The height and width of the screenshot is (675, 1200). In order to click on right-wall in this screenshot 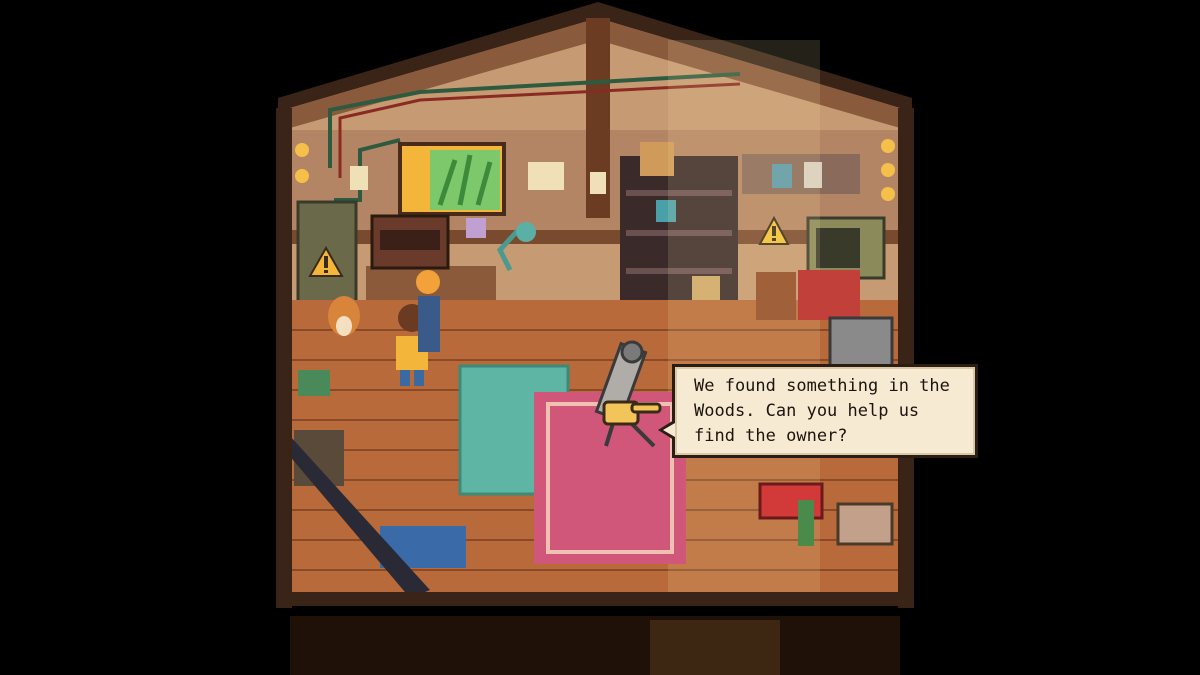, I will do `click(906, 358)`.